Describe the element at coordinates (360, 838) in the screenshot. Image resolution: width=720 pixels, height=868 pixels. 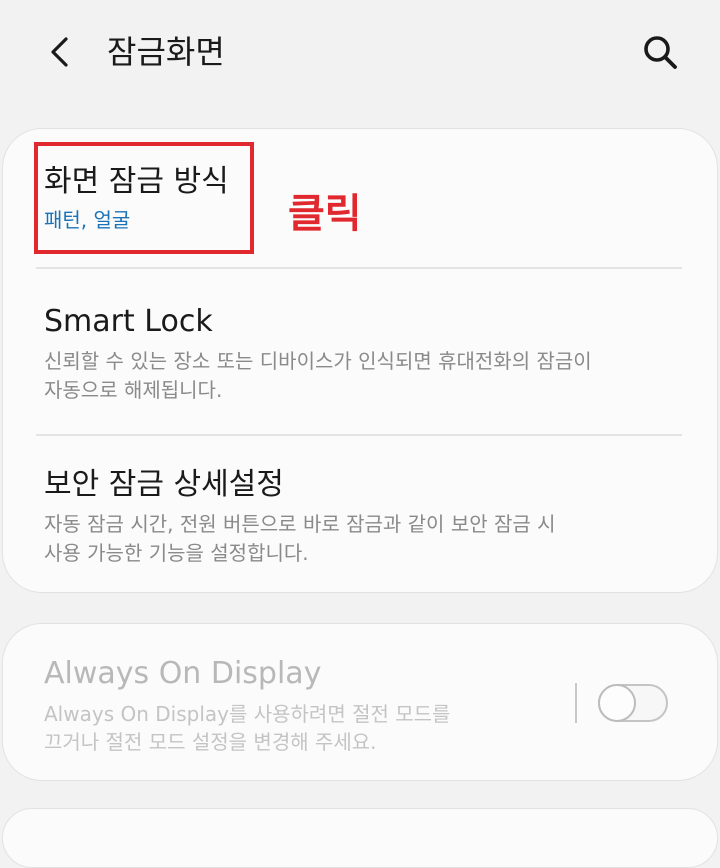
I see `next-settings-card` at that location.